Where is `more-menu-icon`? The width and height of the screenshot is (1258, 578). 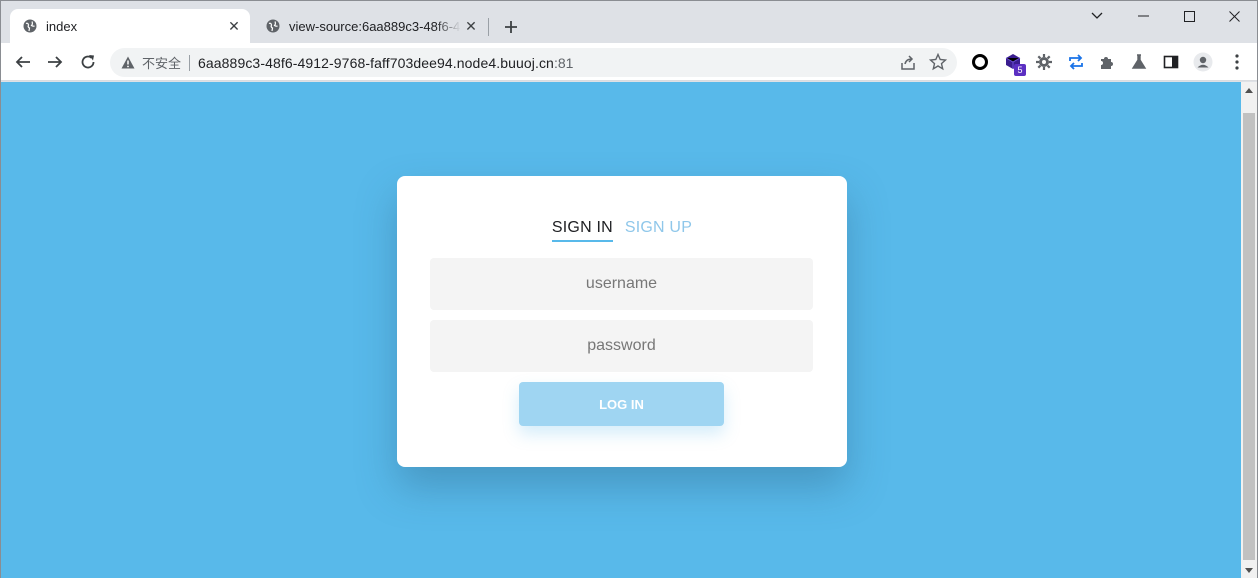
more-menu-icon is located at coordinates (1237, 62).